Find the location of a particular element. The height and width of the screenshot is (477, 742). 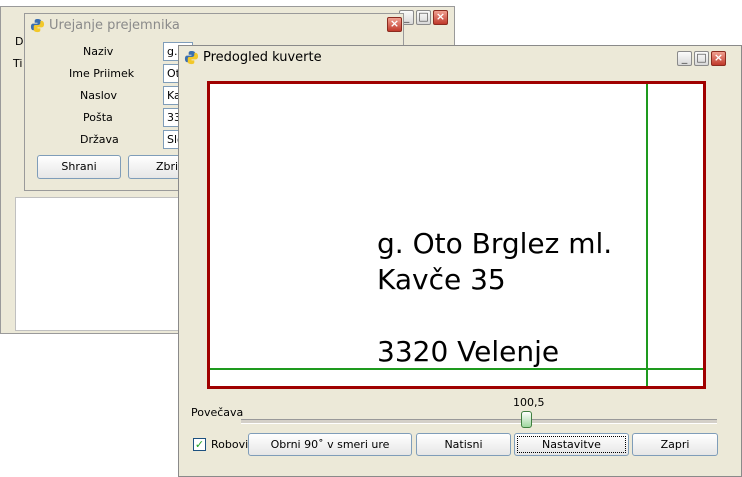

menu-item: D is located at coordinates (19, 41).